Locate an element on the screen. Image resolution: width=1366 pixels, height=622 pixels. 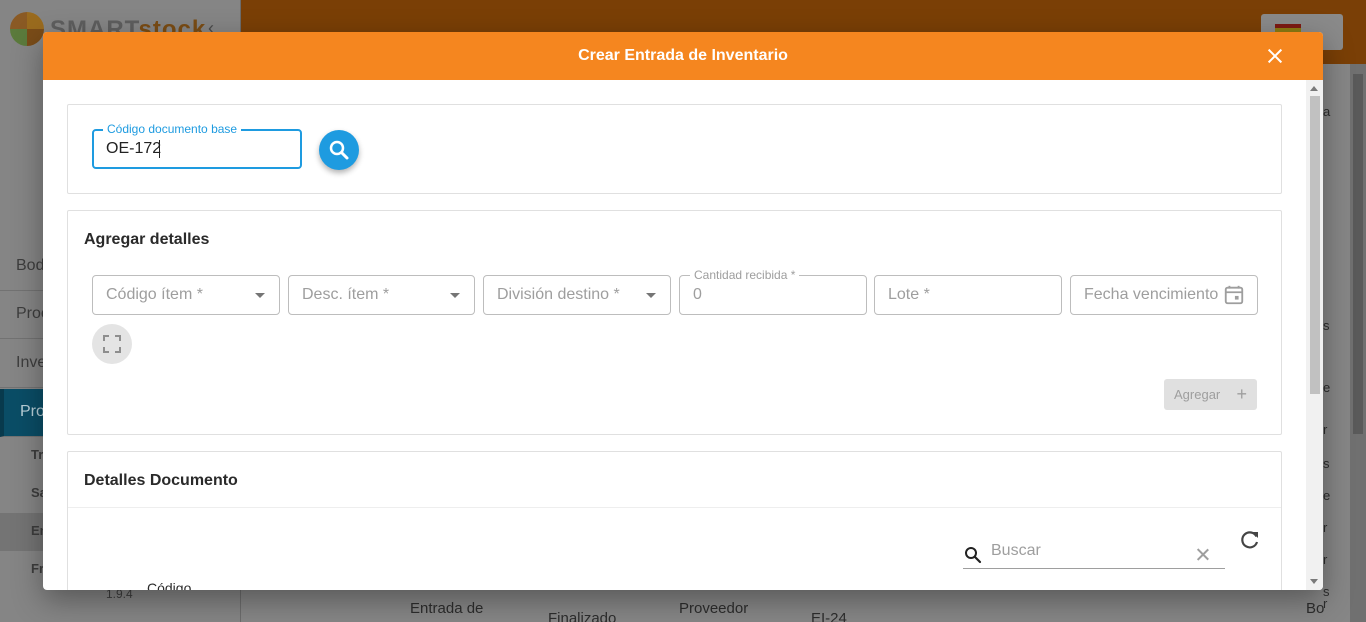
fullscreen-button is located at coordinates (112, 344).